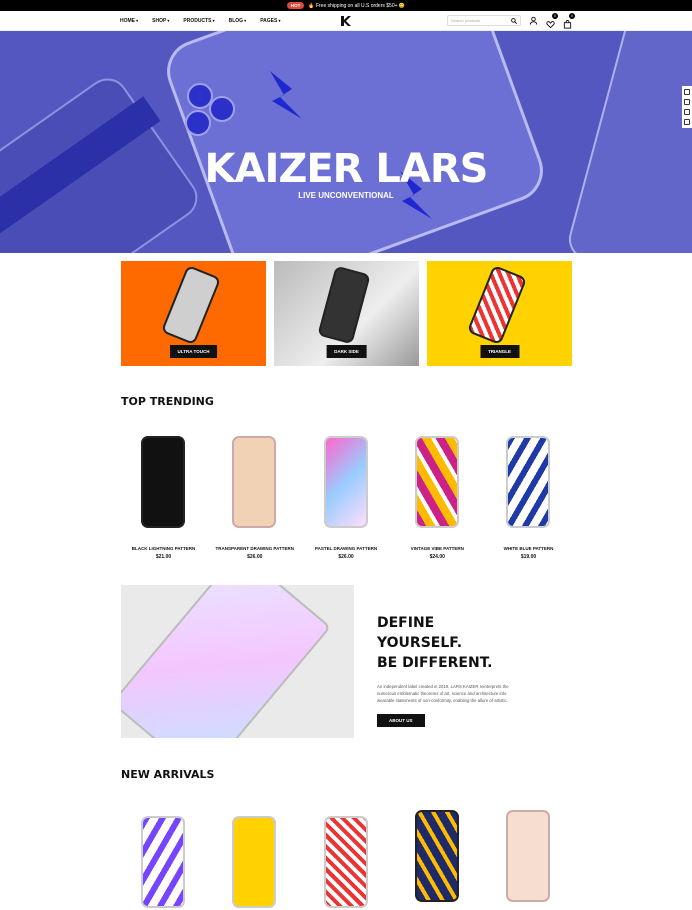 The height and width of the screenshot is (910, 692). What do you see at coordinates (572, 16) in the screenshot?
I see `cart-count: 0` at bounding box center [572, 16].